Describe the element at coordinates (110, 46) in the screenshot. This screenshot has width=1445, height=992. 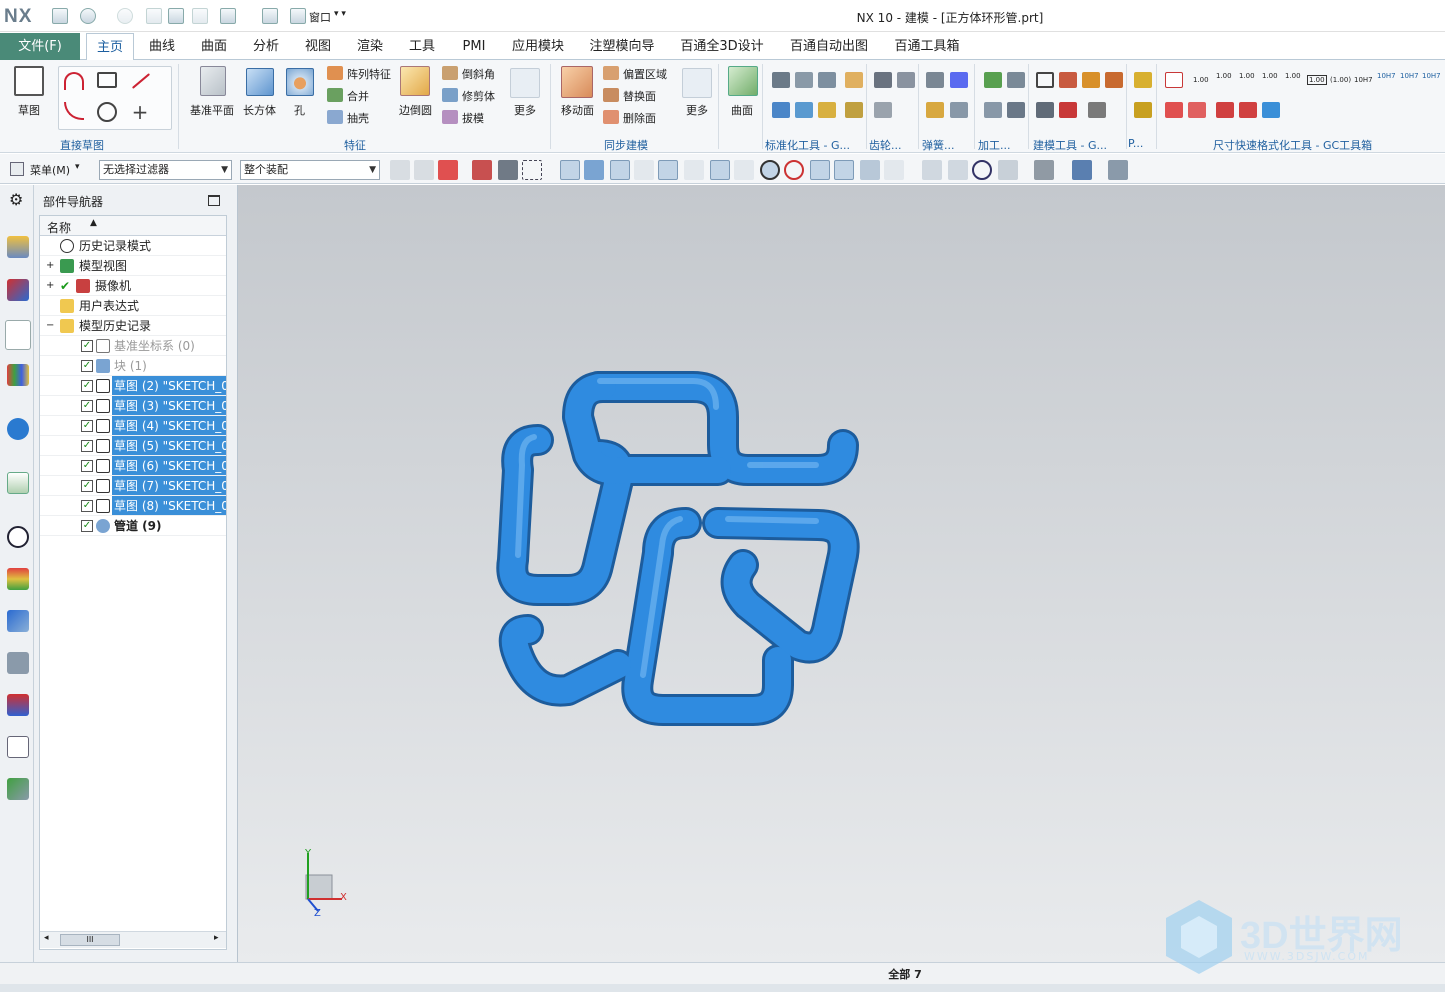
I see `tab-home: 主页` at that location.